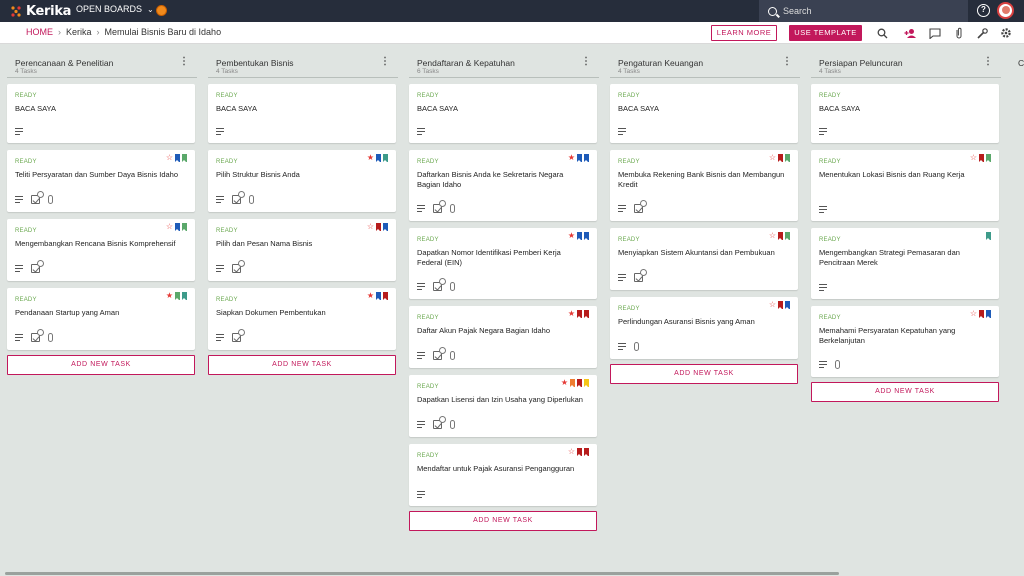 Image resolution: width=1024 pixels, height=576 pixels. Describe the element at coordinates (115, 9) in the screenshot. I see `open-boards-menu: OPEN BOARDS ⌄` at that location.